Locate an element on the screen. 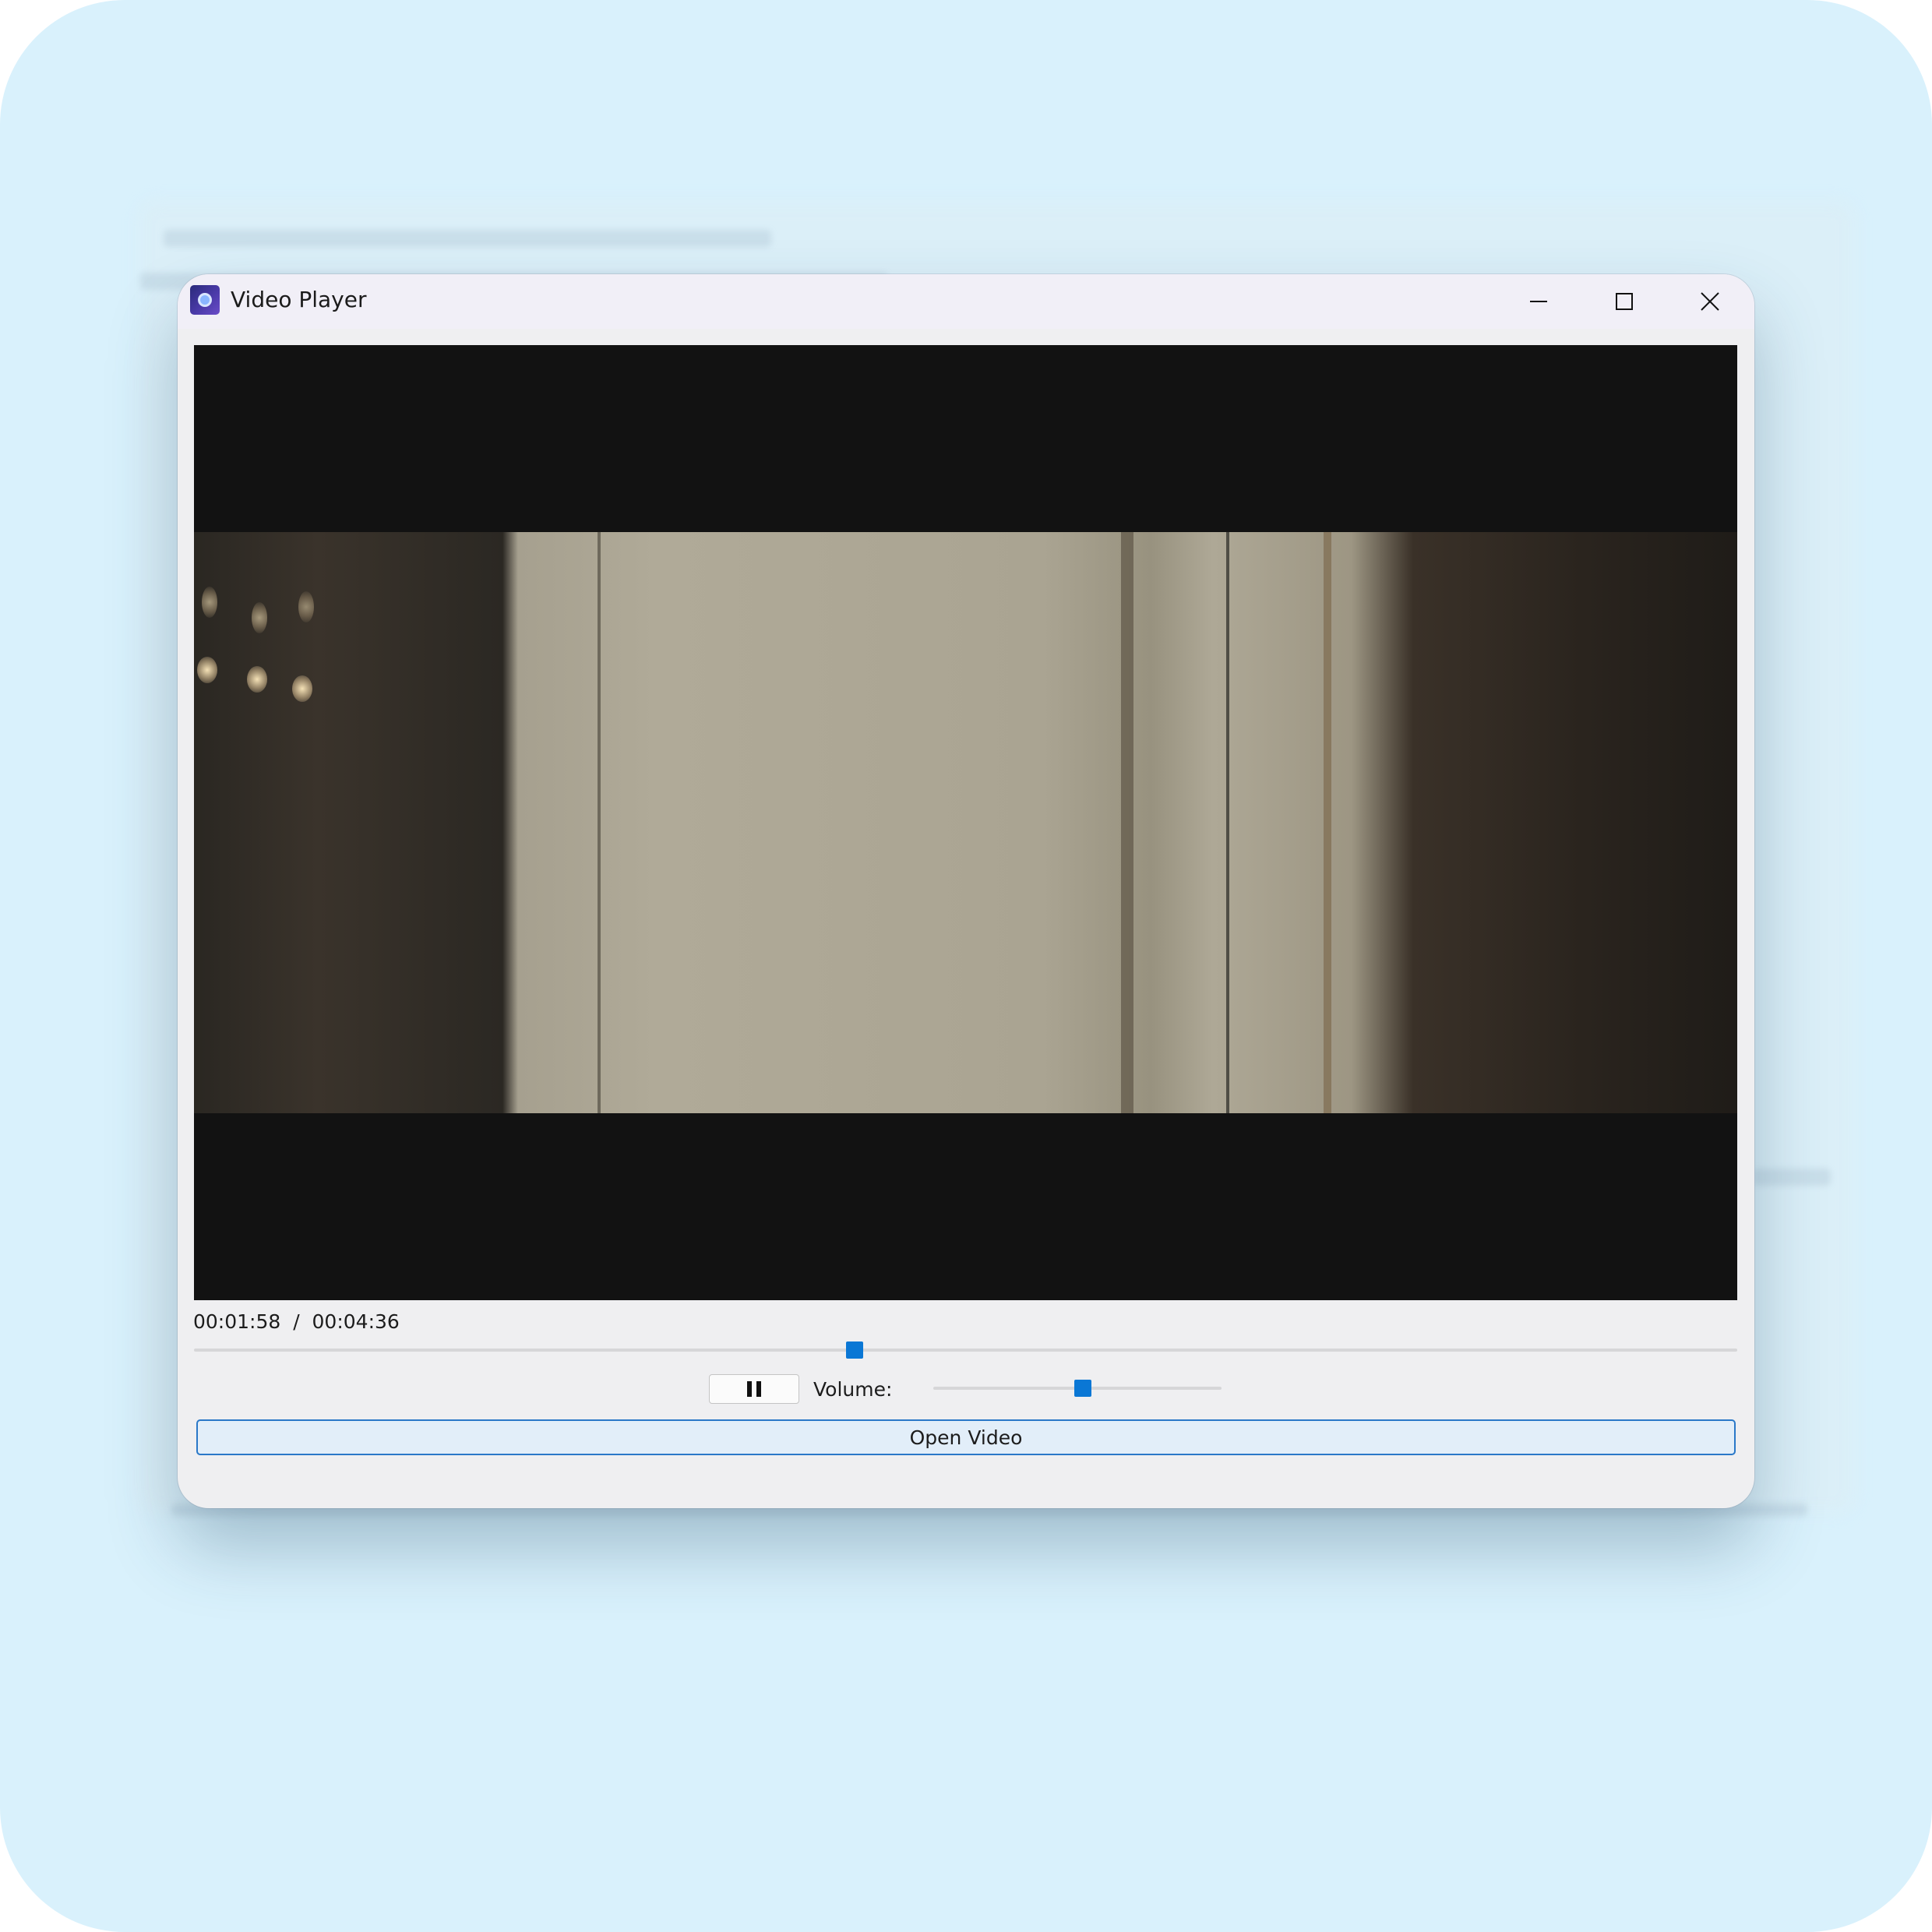 This screenshot has height=1932, width=1932. minimize-button is located at coordinates (1539, 301).